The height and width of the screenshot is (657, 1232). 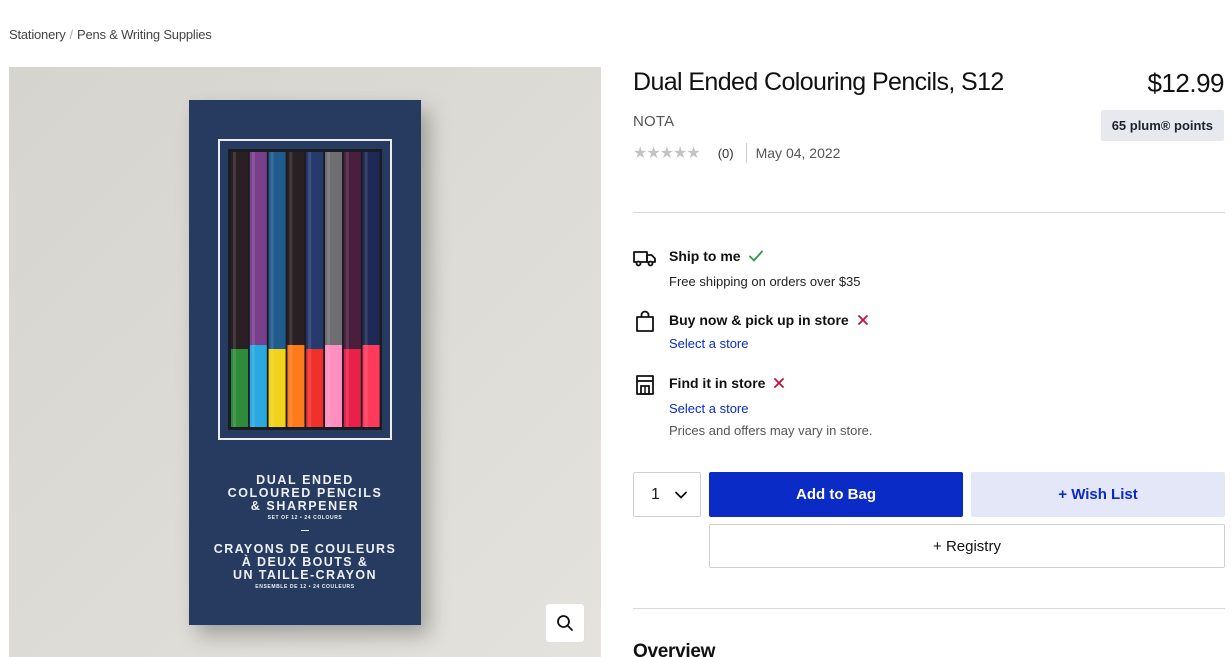 I want to click on box-text-en-2: COLOURED PENCILS, so click(x=305, y=493).